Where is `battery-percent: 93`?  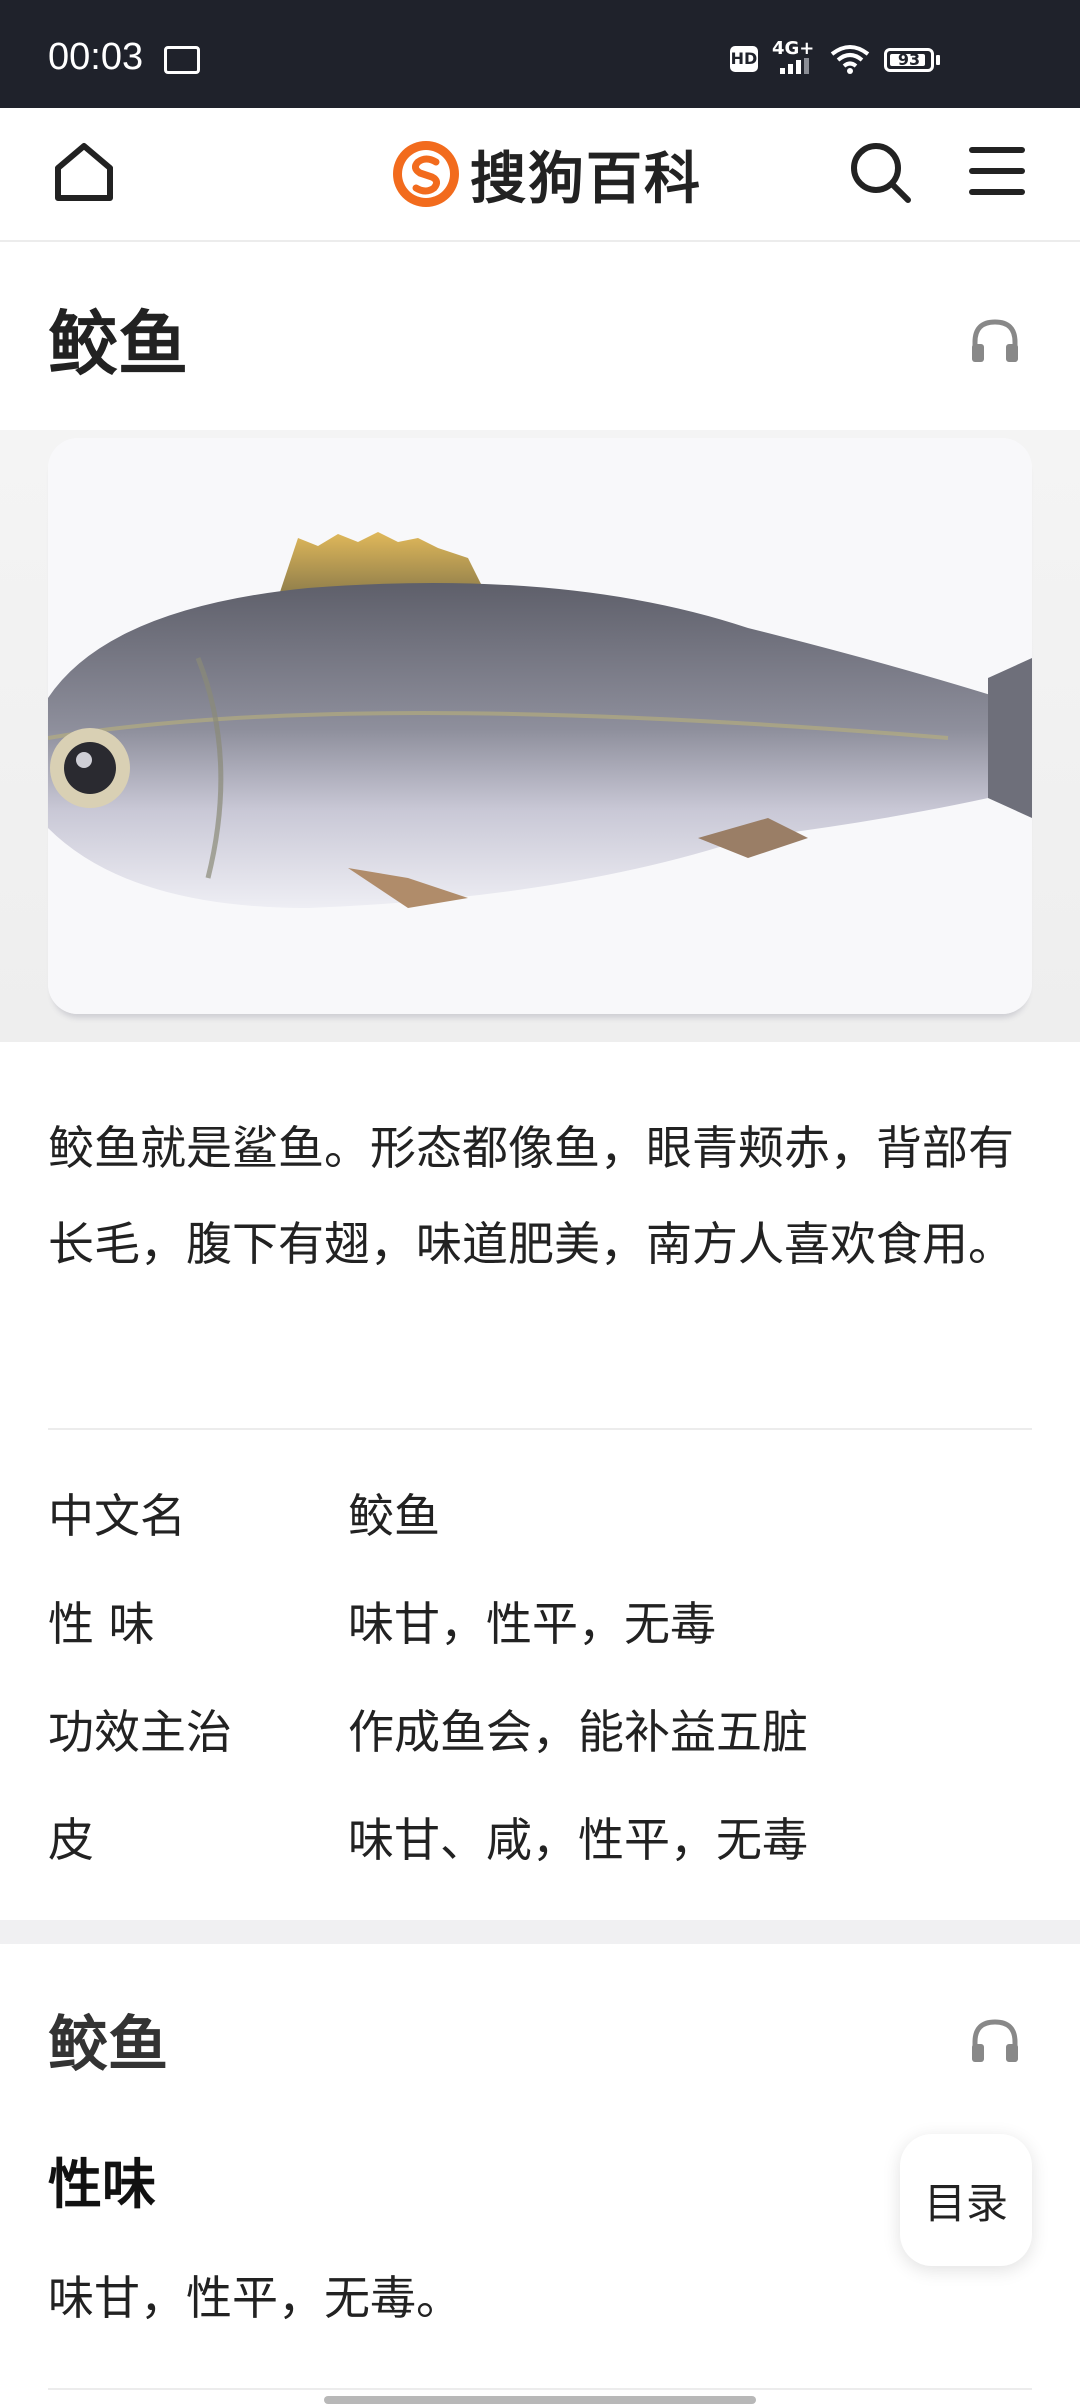 battery-percent: 93 is located at coordinates (909, 59).